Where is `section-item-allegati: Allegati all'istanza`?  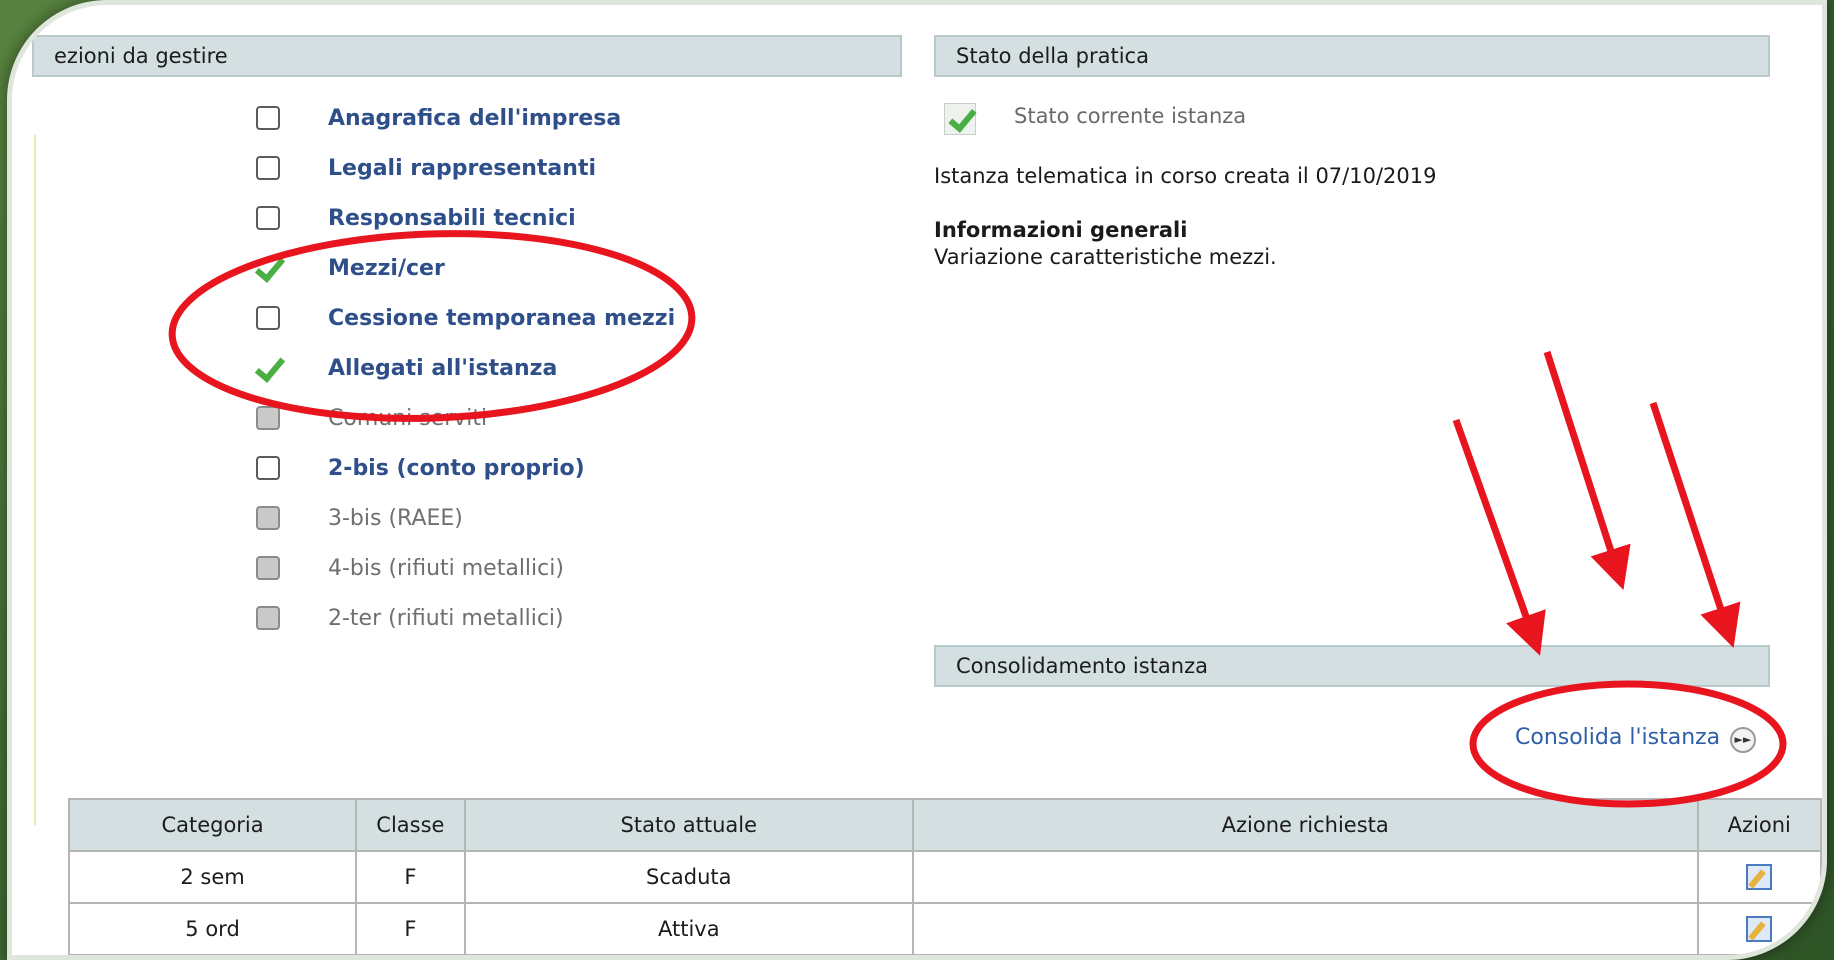
section-item-allegati: Allegati all'istanza is located at coordinates (406, 368).